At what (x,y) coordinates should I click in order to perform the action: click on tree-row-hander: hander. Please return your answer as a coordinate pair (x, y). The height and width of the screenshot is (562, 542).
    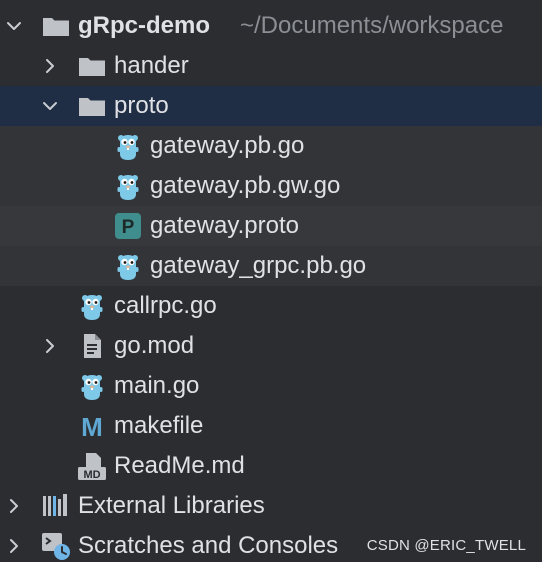
    Looking at the image, I should click on (271, 66).